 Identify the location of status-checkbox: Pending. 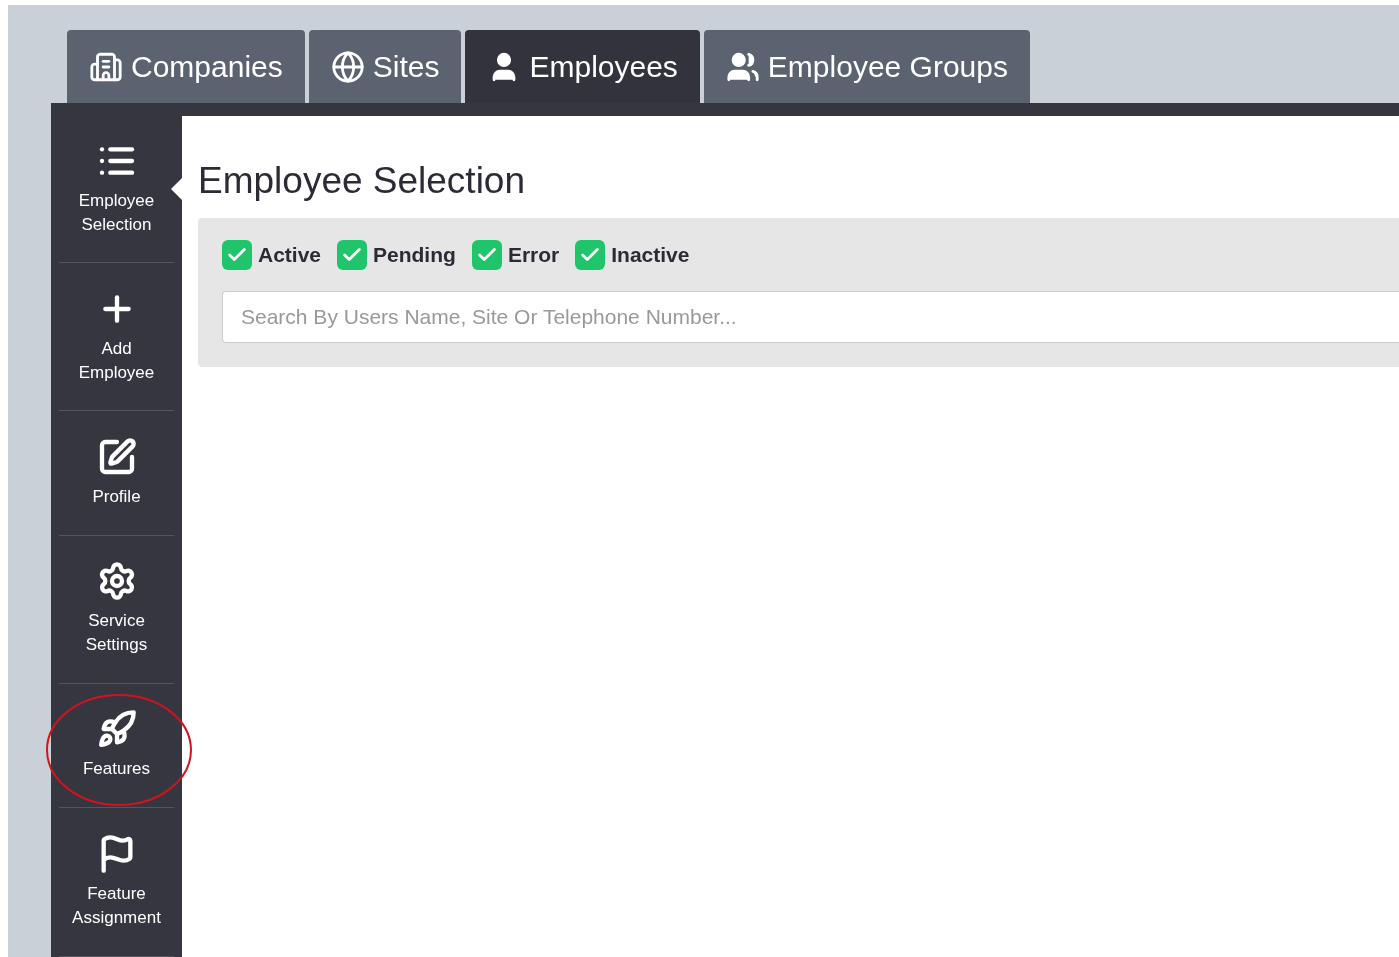
(396, 255).